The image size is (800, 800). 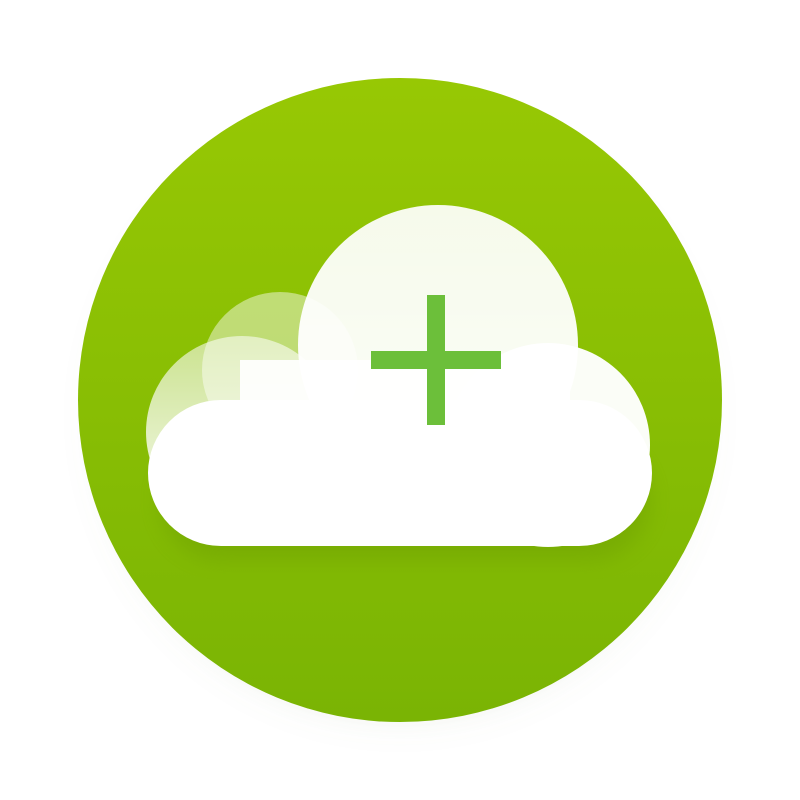 I want to click on plus-horizontal-bar, so click(x=436, y=360).